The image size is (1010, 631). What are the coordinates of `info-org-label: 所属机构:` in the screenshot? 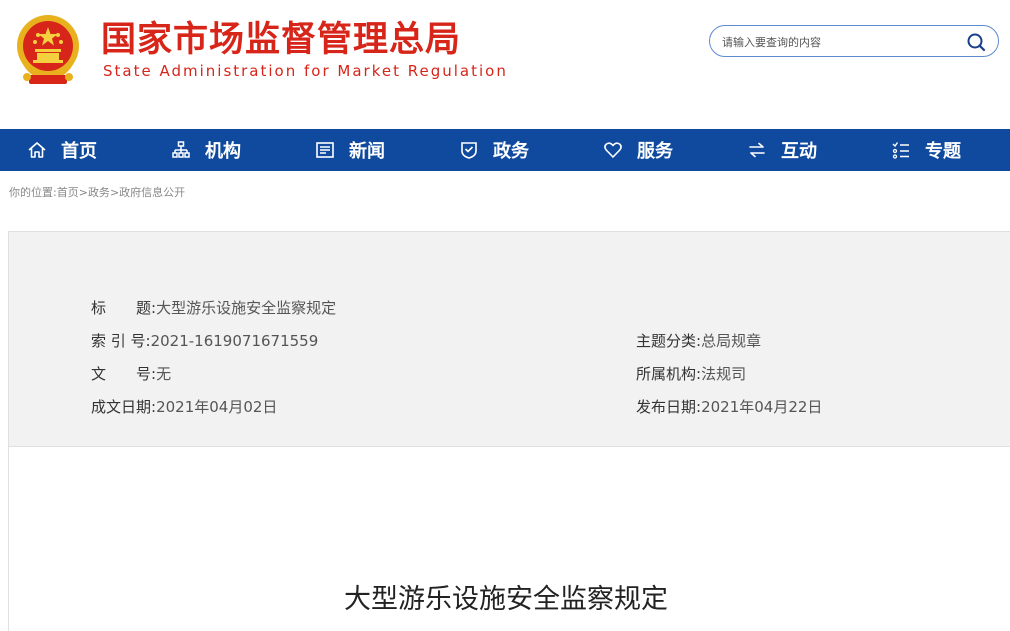 It's located at (669, 374).